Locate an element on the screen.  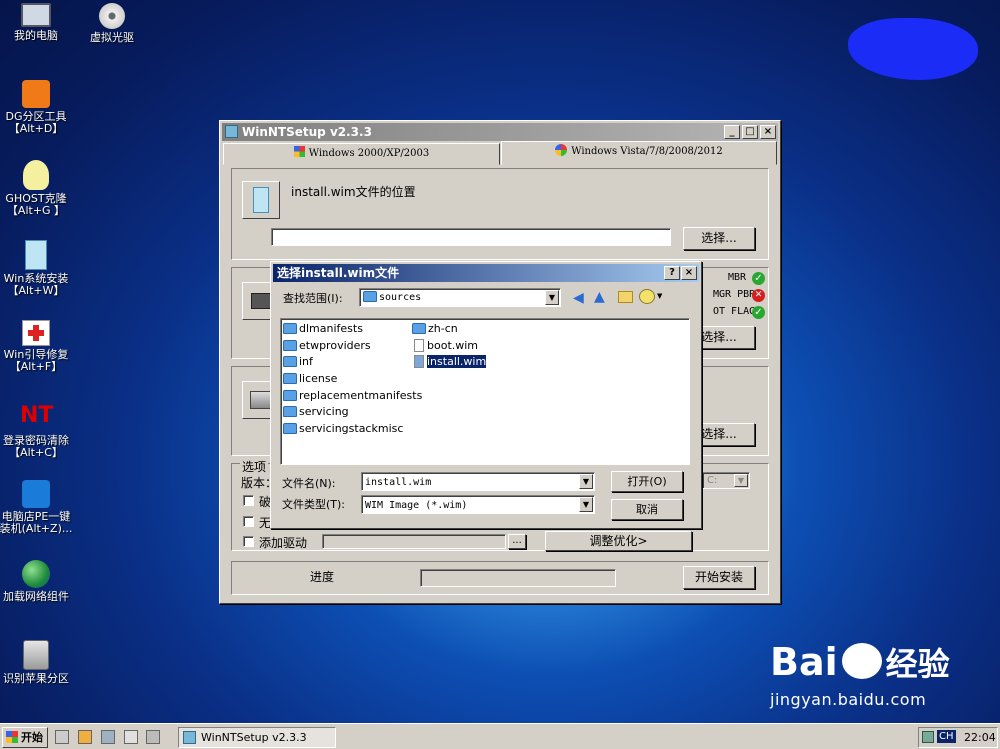
list-item: dlmanifests is located at coordinates (323, 328).